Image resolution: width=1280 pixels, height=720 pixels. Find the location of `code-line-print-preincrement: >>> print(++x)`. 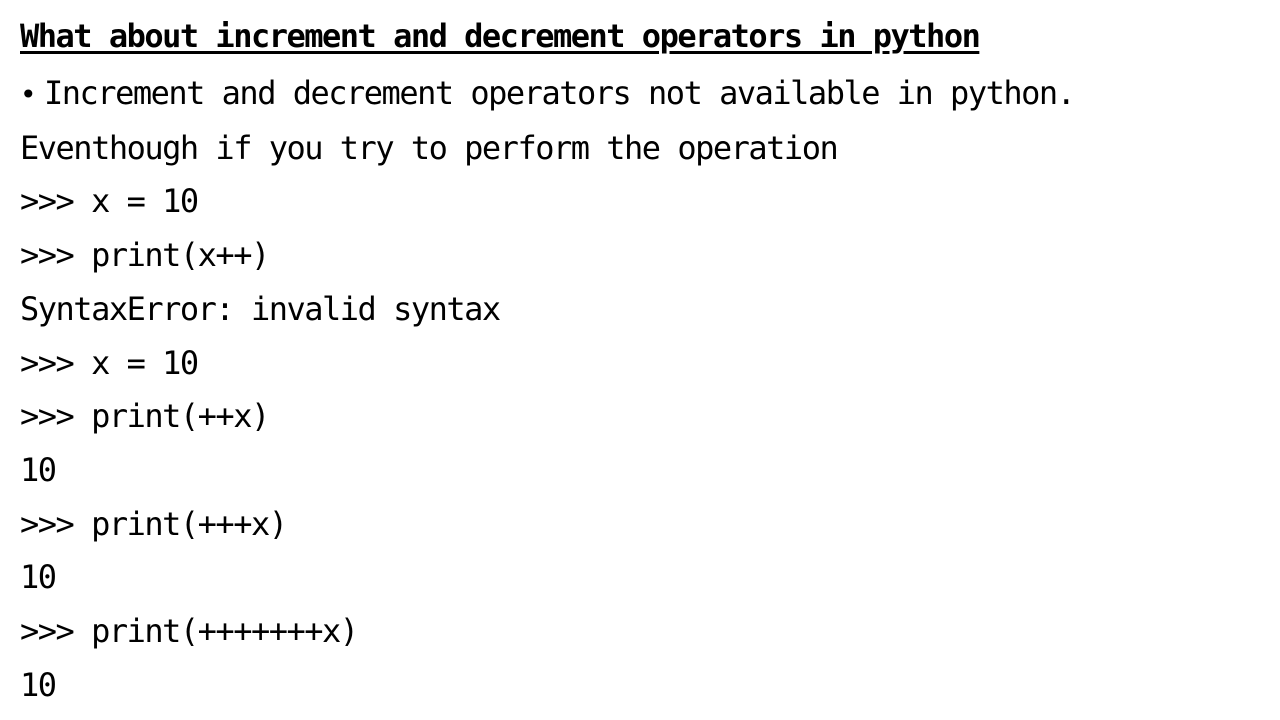

code-line-print-preincrement: >>> print(++x) is located at coordinates (145, 416).